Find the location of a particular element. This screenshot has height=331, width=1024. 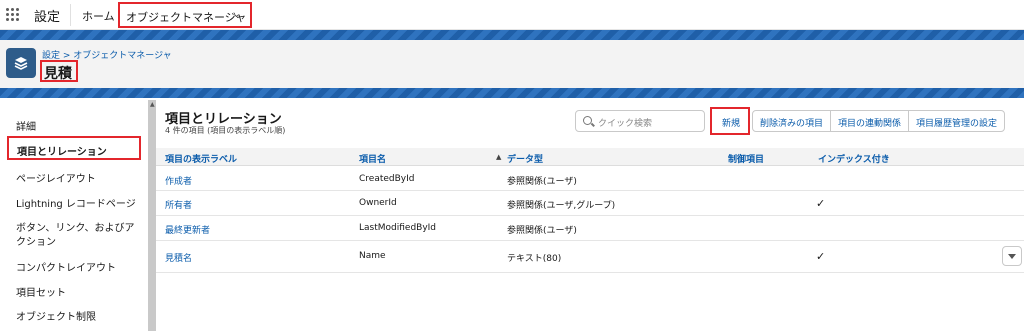

field-api-name: LastModifiedById is located at coordinates (398, 228).